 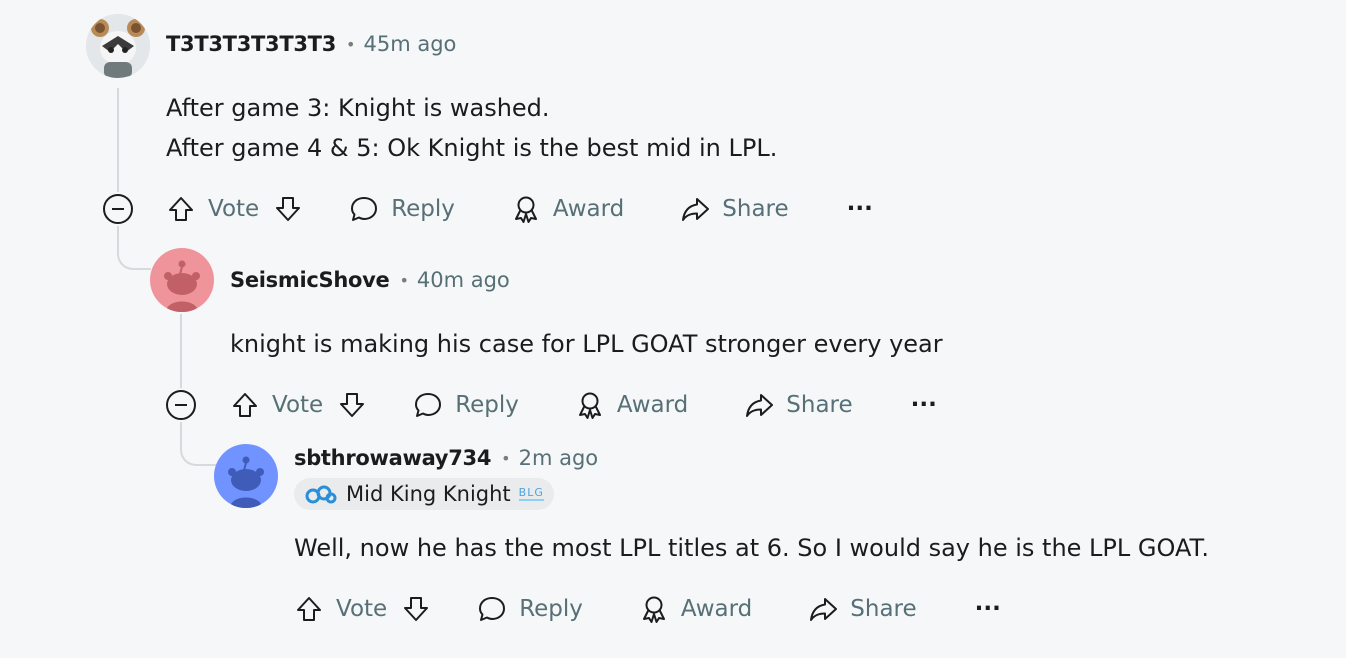 I want to click on username: SeismicShove, so click(x=310, y=280).